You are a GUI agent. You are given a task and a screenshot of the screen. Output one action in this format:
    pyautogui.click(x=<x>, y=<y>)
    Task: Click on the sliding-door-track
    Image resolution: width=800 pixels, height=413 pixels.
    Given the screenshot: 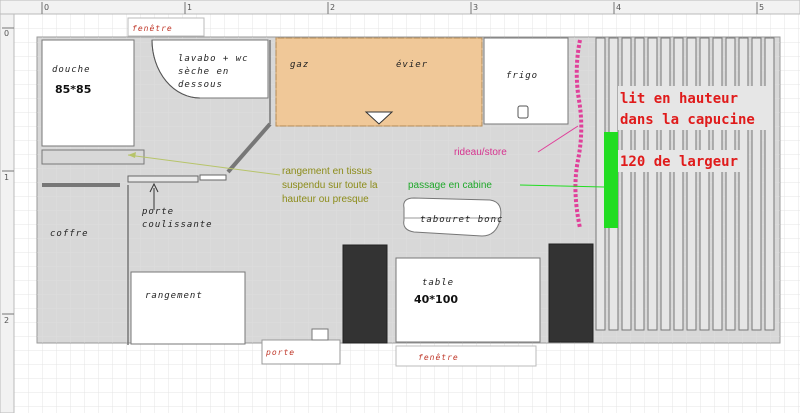 What is the action you would take?
    pyautogui.click(x=163, y=179)
    